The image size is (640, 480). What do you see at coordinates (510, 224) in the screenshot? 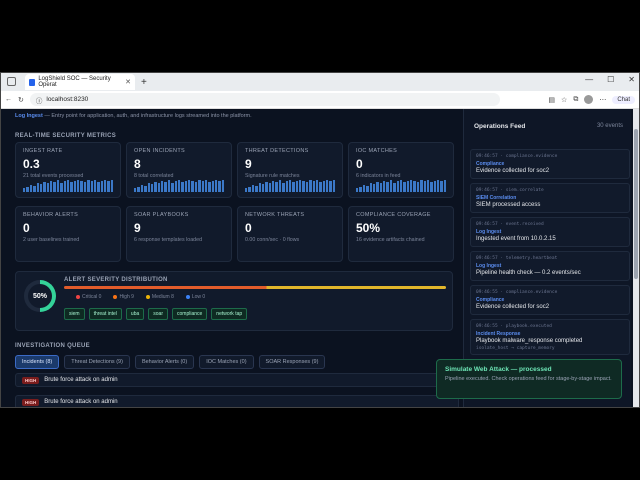
I see `event-timestamp: 09:46:57 · event.received` at bounding box center [510, 224].